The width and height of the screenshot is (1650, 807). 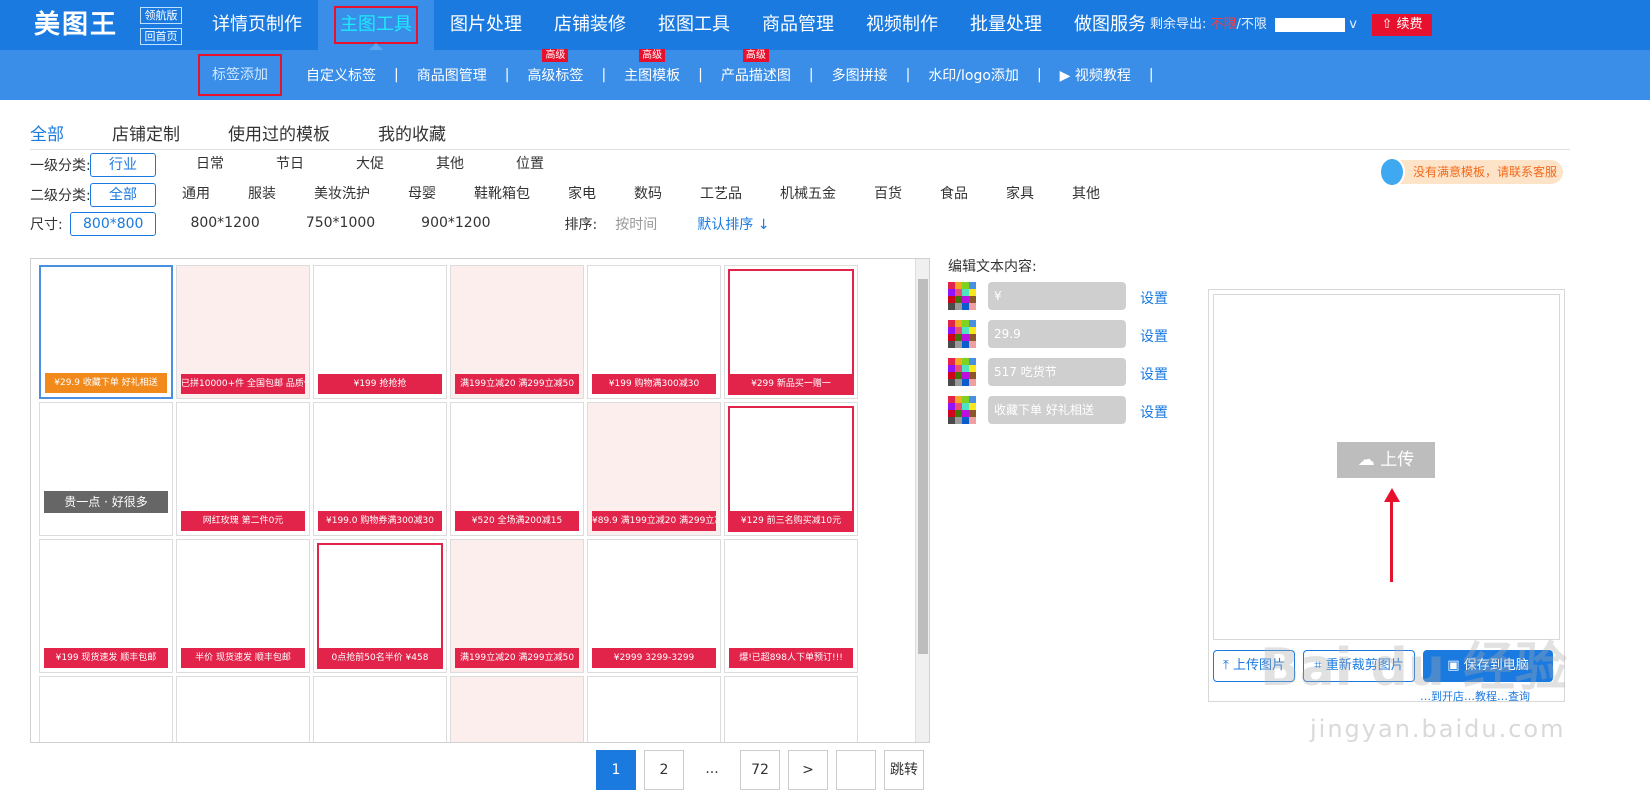 I want to click on renew-button: ⇧ 续费, so click(x=1402, y=25).